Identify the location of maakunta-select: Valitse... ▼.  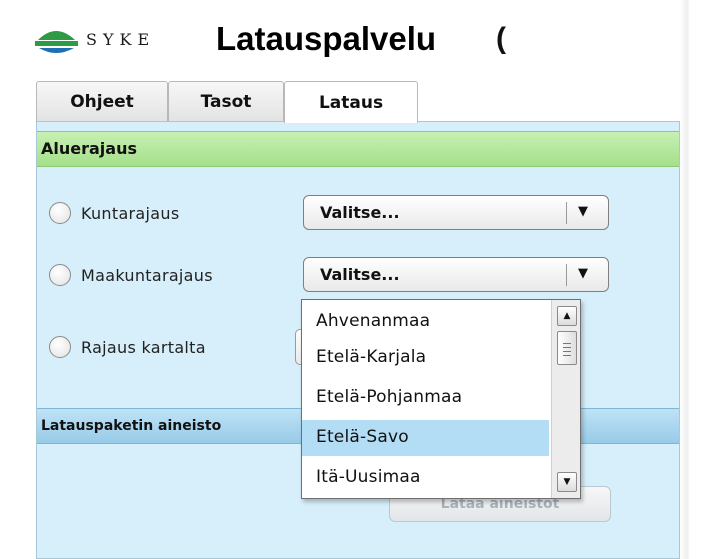
(456, 274).